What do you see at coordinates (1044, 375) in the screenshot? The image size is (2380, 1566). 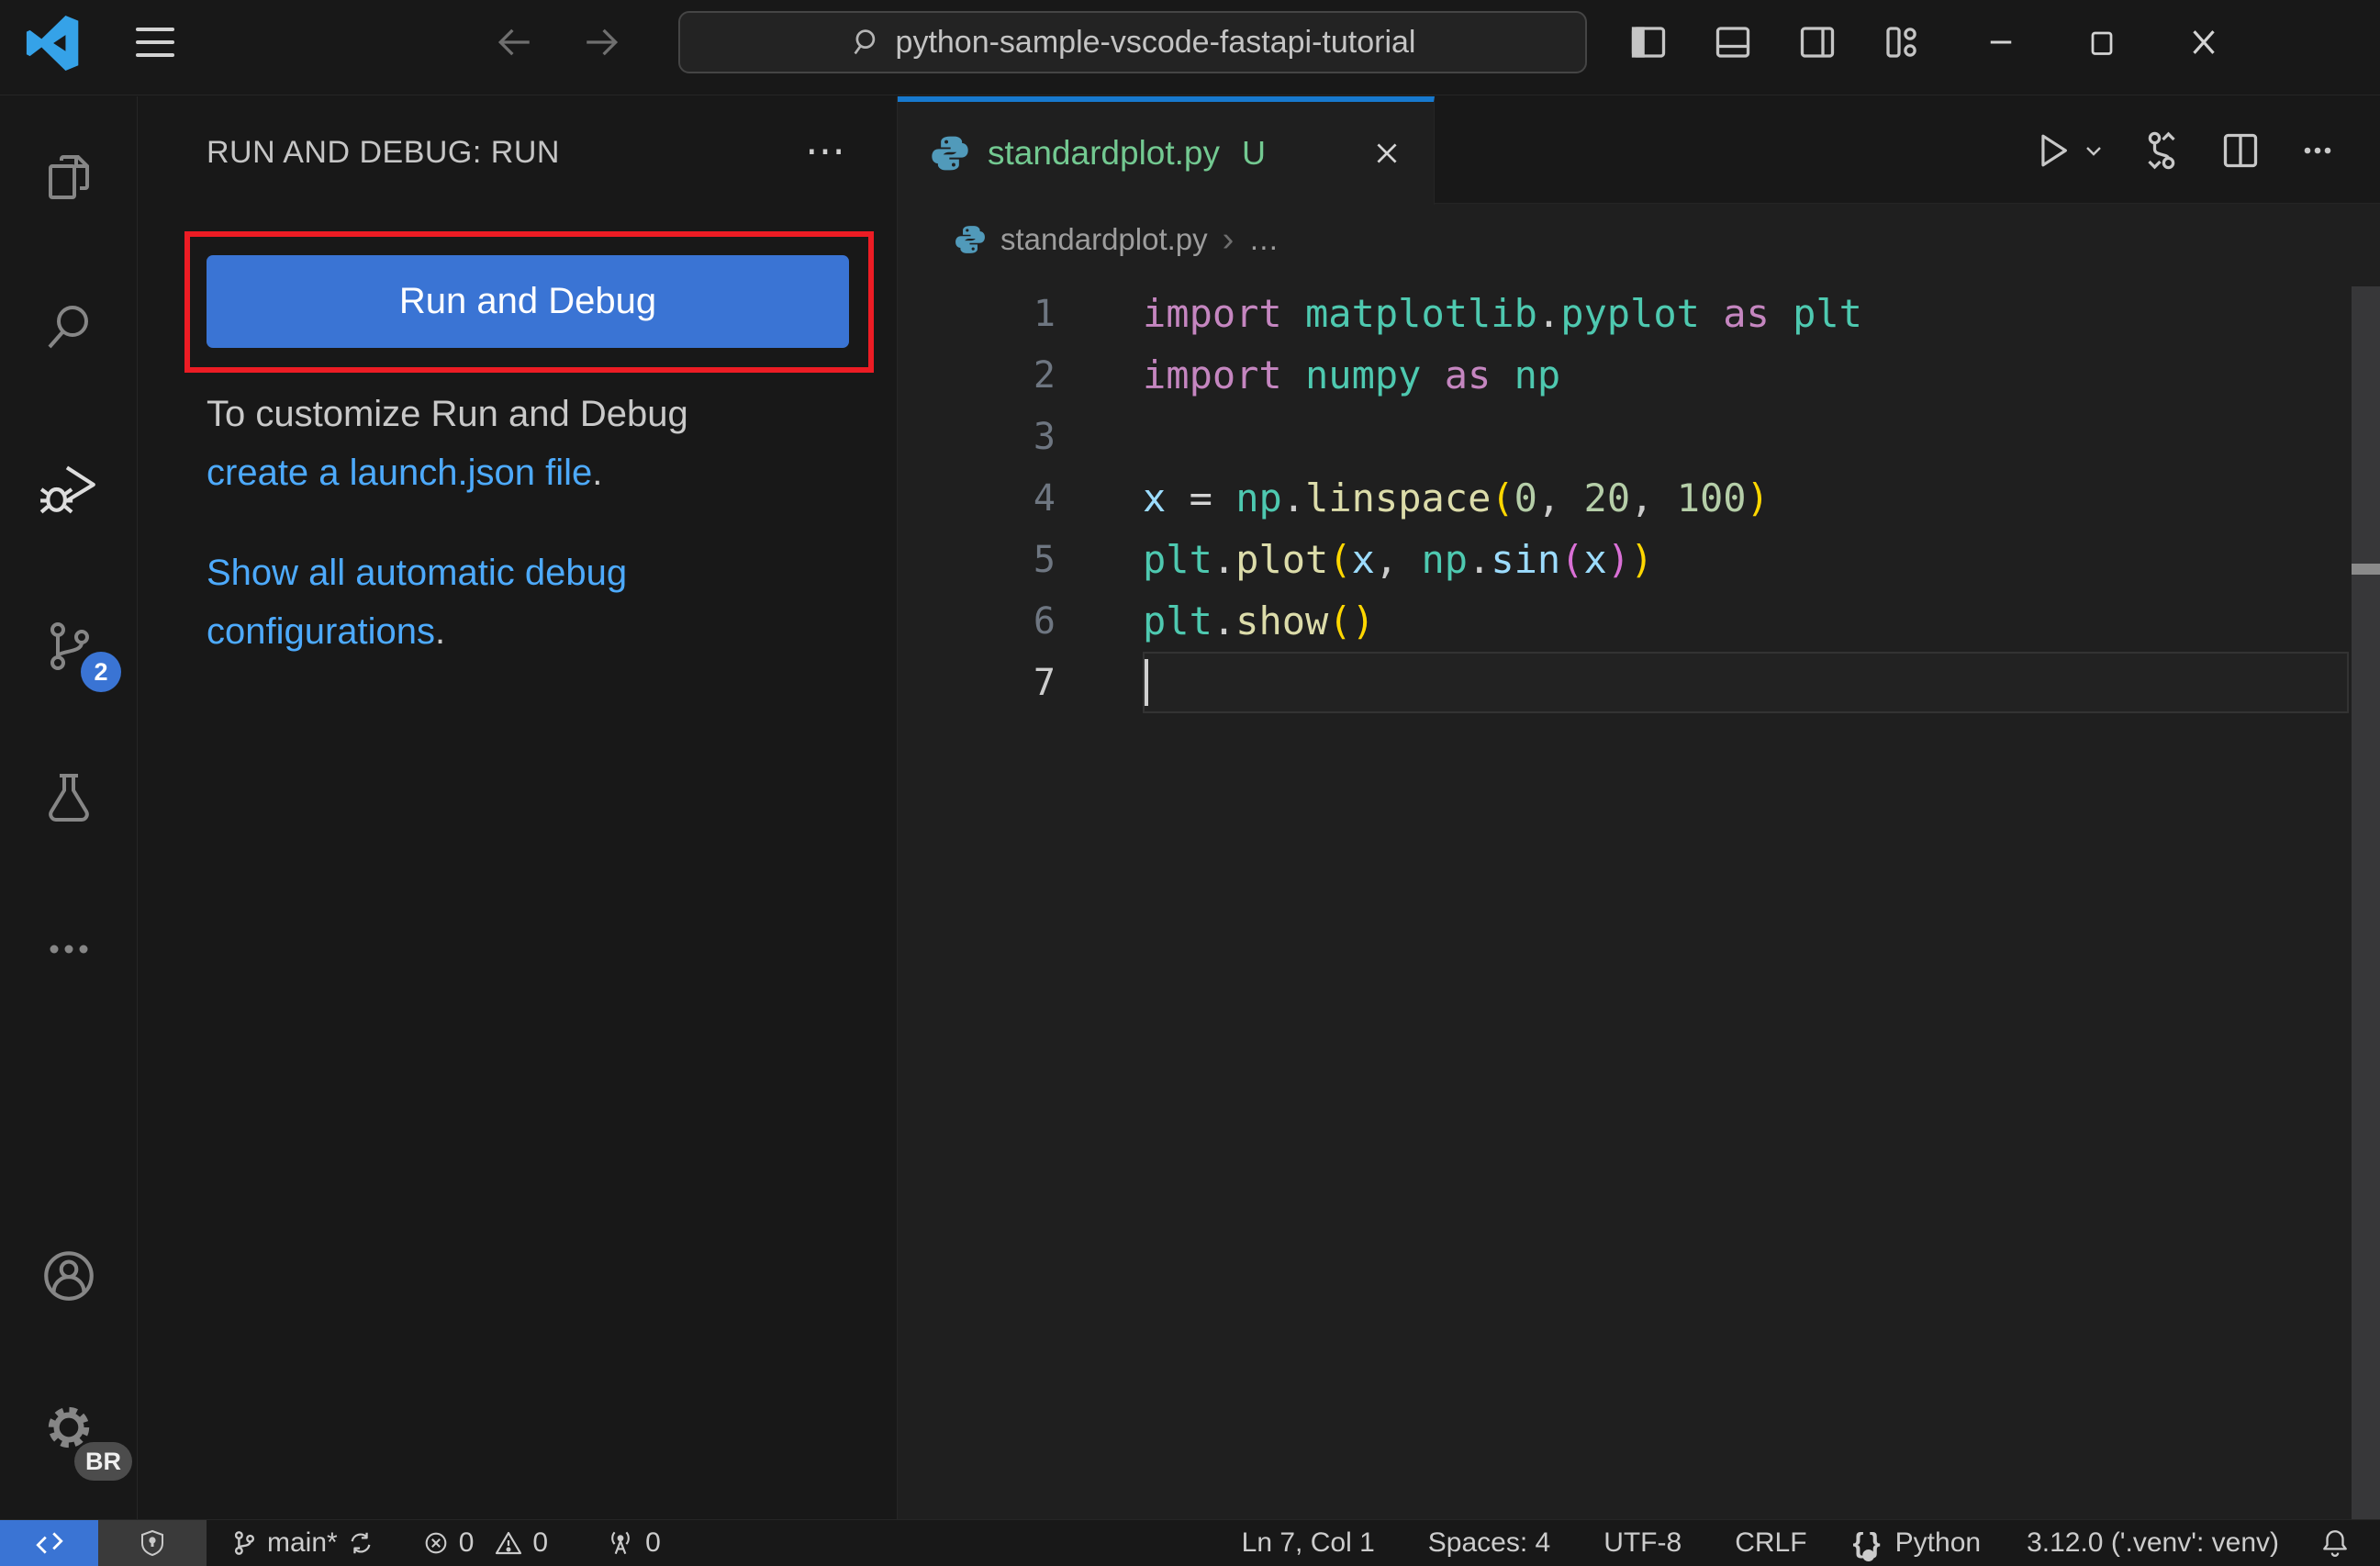 I see `line-number: 2` at bounding box center [1044, 375].